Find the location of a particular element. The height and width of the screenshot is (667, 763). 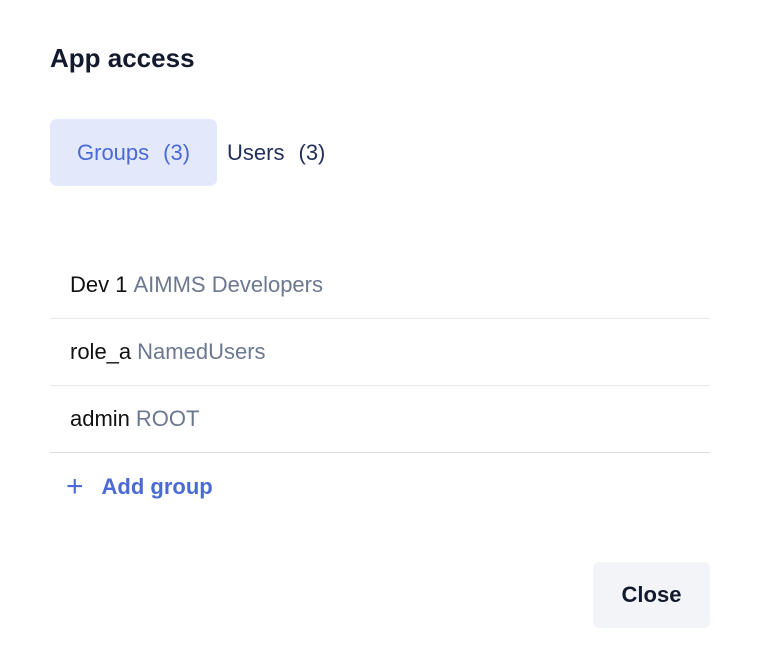

tab-users-count: (3) is located at coordinates (312, 152).